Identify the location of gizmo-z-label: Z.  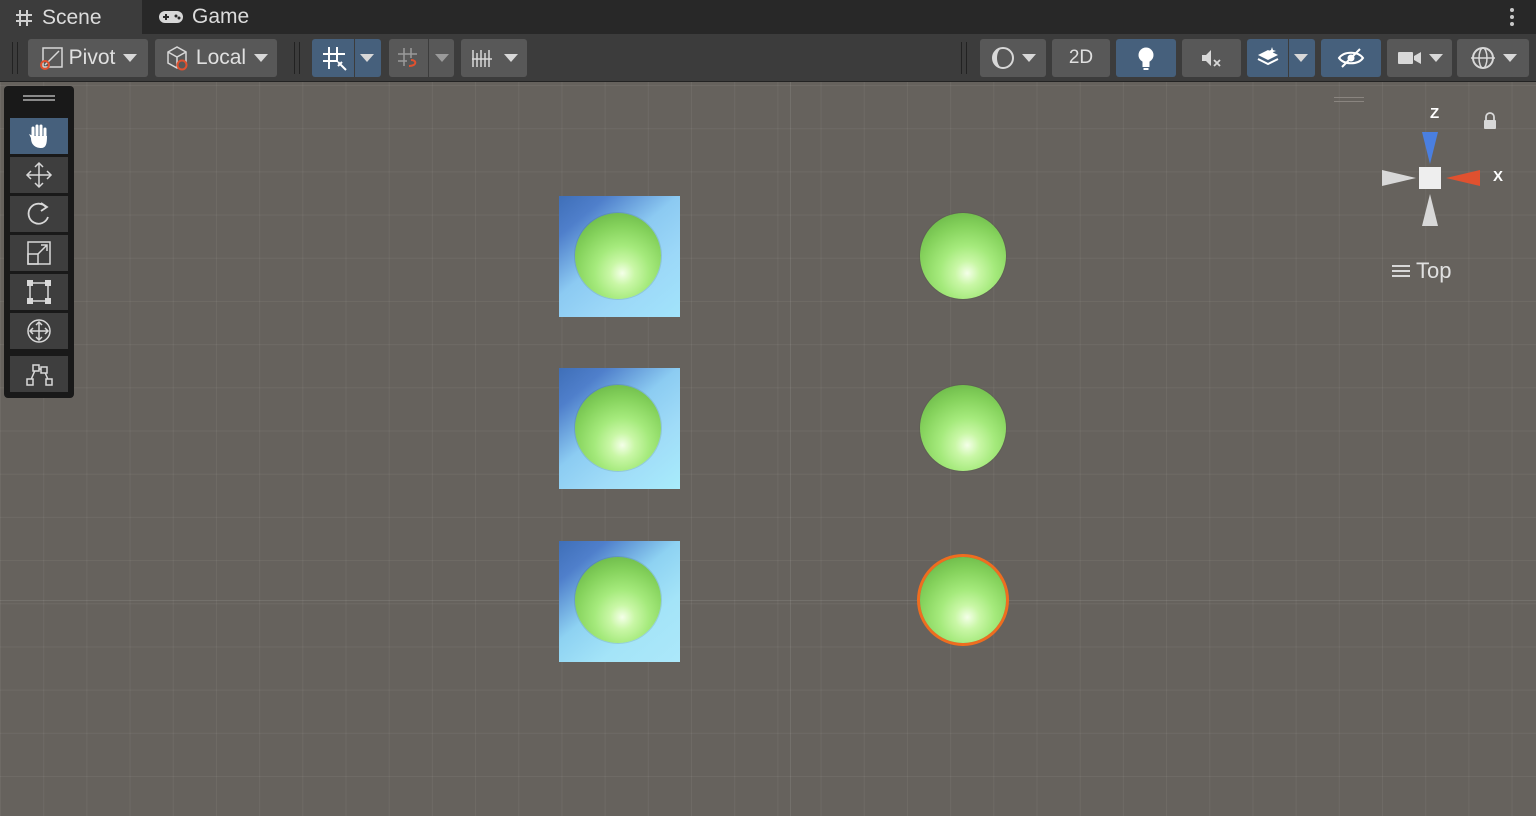
(1435, 113).